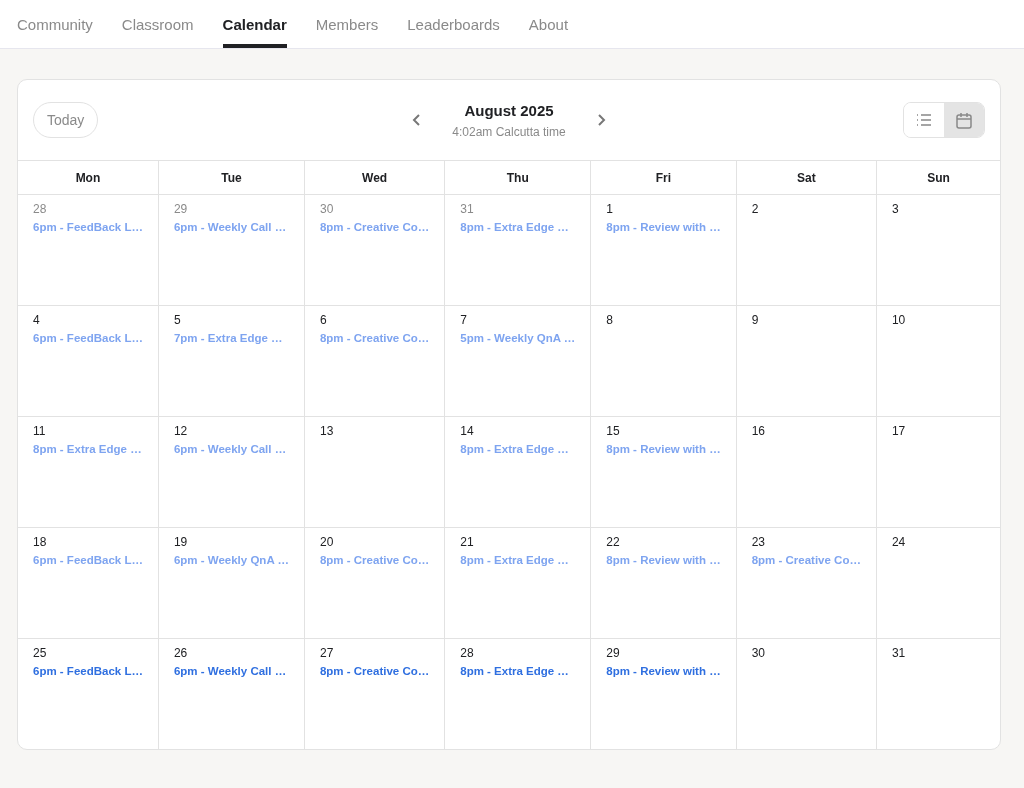 The height and width of the screenshot is (788, 1024). What do you see at coordinates (806, 693) in the screenshot?
I see `day-cell: 30` at bounding box center [806, 693].